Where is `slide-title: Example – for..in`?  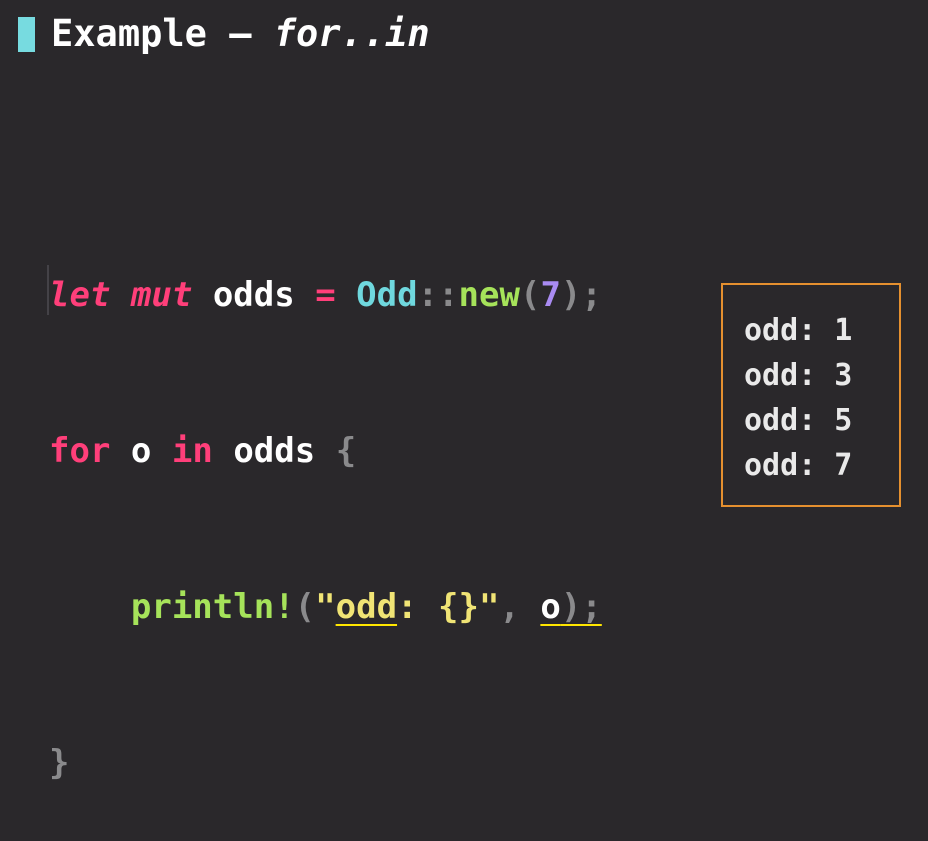 slide-title: Example – for..in is located at coordinates (240, 34).